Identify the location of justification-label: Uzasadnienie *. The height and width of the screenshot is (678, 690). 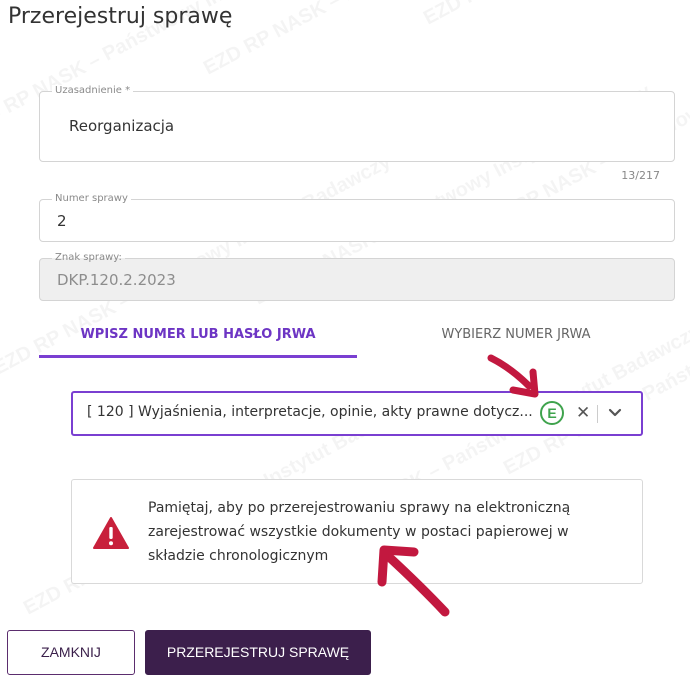
(93, 91).